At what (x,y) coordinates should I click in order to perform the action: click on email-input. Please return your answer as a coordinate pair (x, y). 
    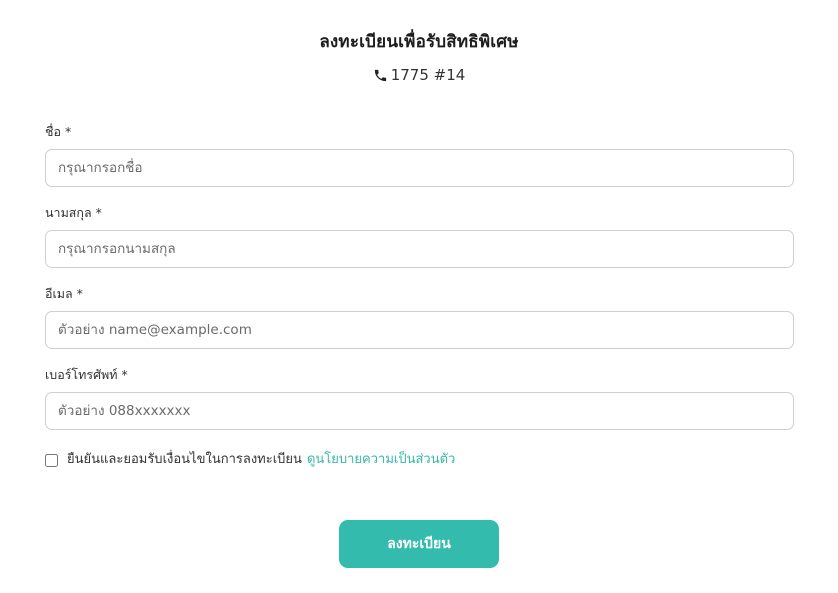
    Looking at the image, I should click on (419, 330).